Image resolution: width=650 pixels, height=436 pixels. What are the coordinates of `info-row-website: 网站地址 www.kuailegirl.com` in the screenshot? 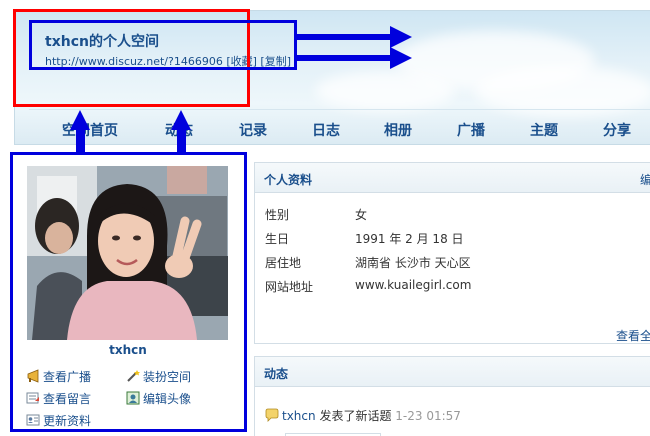 It's located at (368, 286).